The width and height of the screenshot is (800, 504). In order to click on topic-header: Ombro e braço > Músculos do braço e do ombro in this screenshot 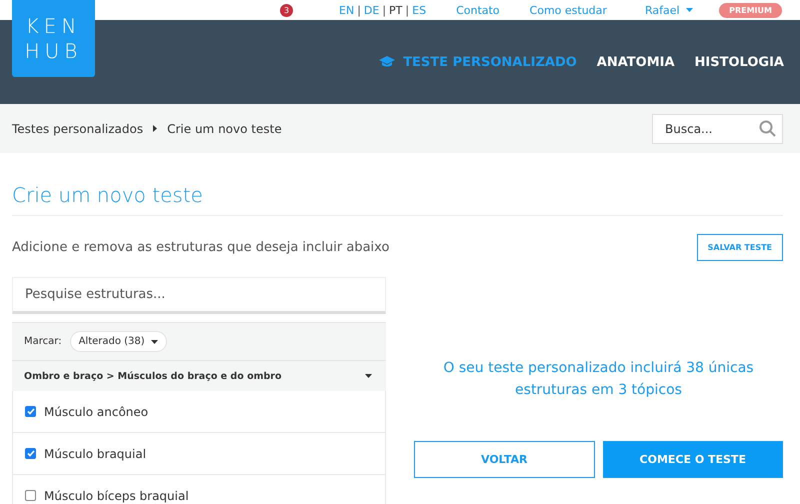, I will do `click(199, 375)`.